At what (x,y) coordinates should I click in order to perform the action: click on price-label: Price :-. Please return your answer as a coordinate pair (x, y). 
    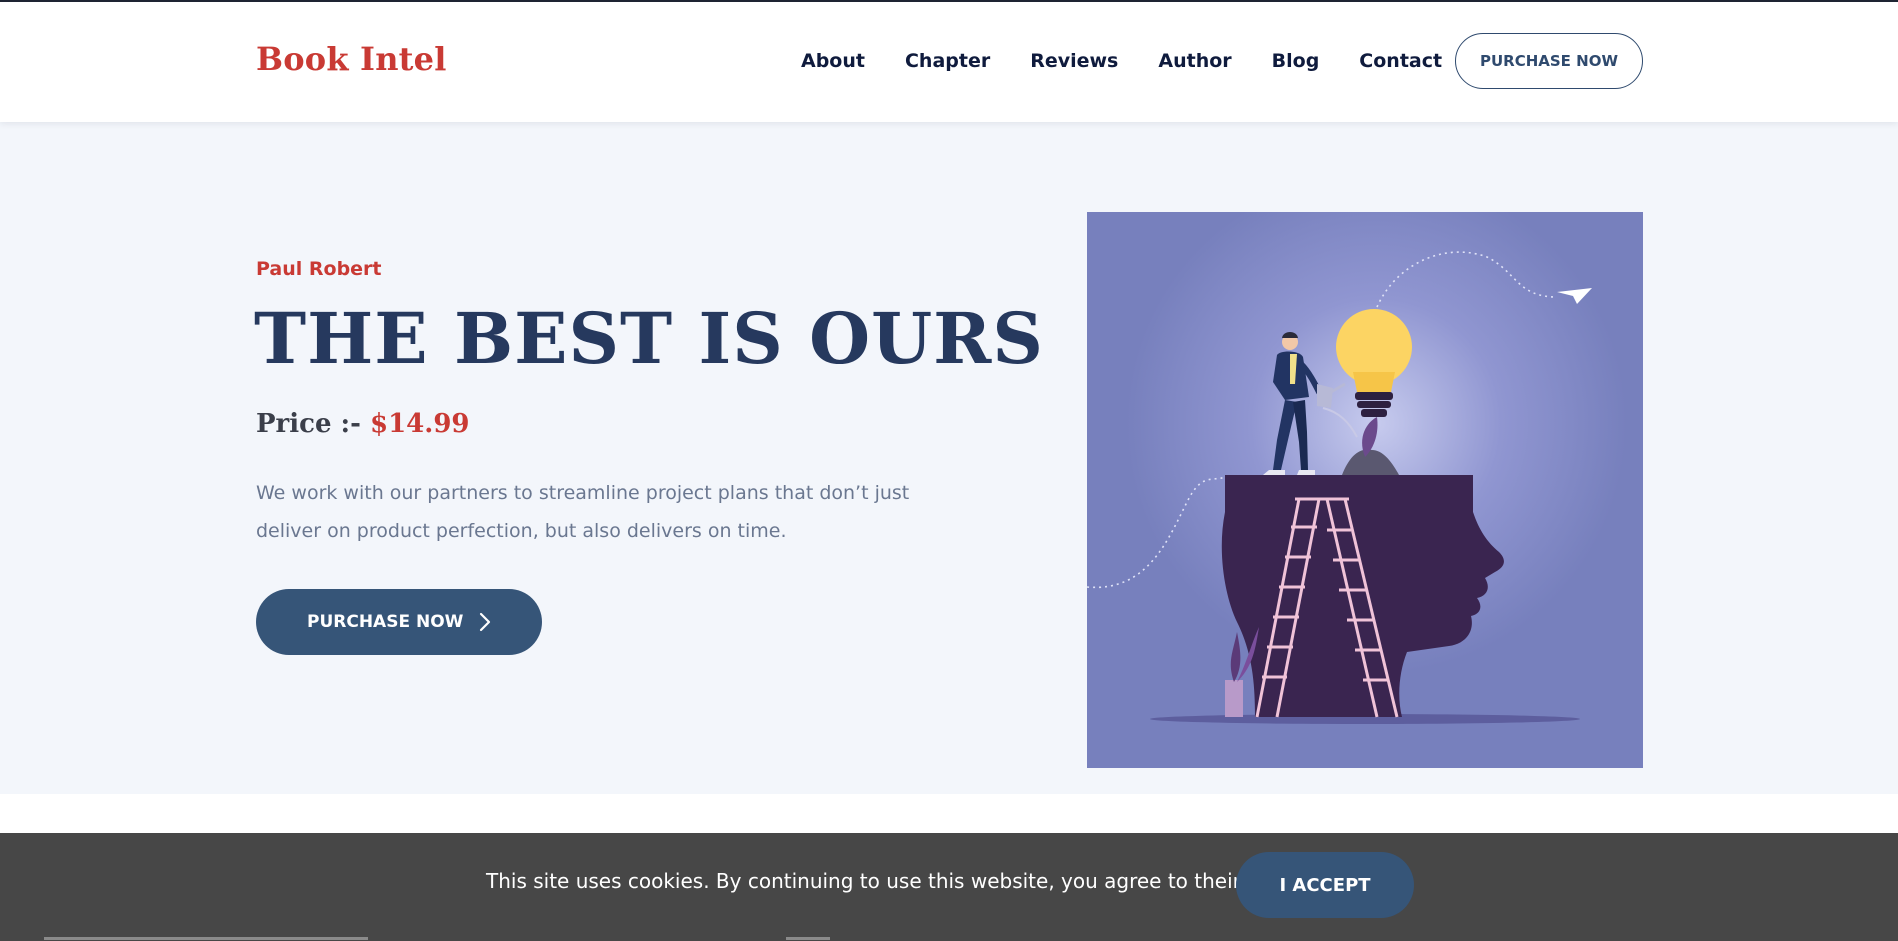
    Looking at the image, I should click on (313, 424).